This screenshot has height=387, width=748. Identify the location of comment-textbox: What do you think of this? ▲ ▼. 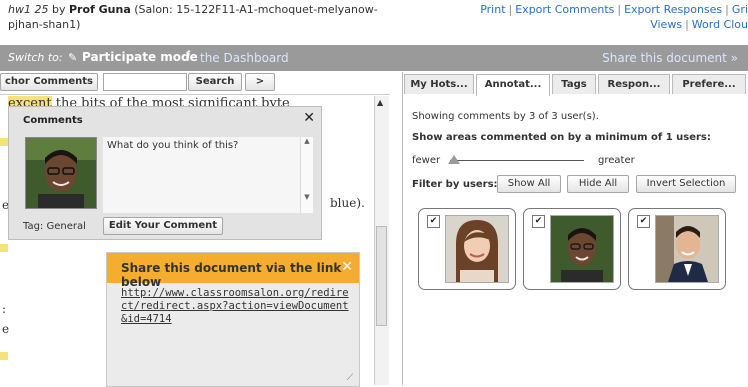
(208, 175).